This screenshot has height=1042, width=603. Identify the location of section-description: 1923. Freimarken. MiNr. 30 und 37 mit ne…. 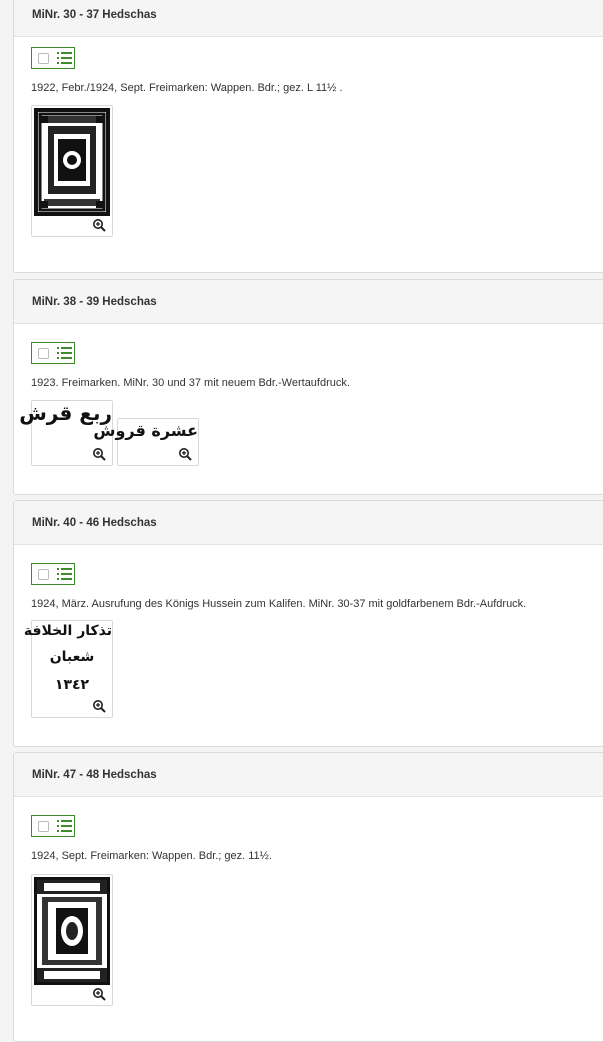
(190, 383).